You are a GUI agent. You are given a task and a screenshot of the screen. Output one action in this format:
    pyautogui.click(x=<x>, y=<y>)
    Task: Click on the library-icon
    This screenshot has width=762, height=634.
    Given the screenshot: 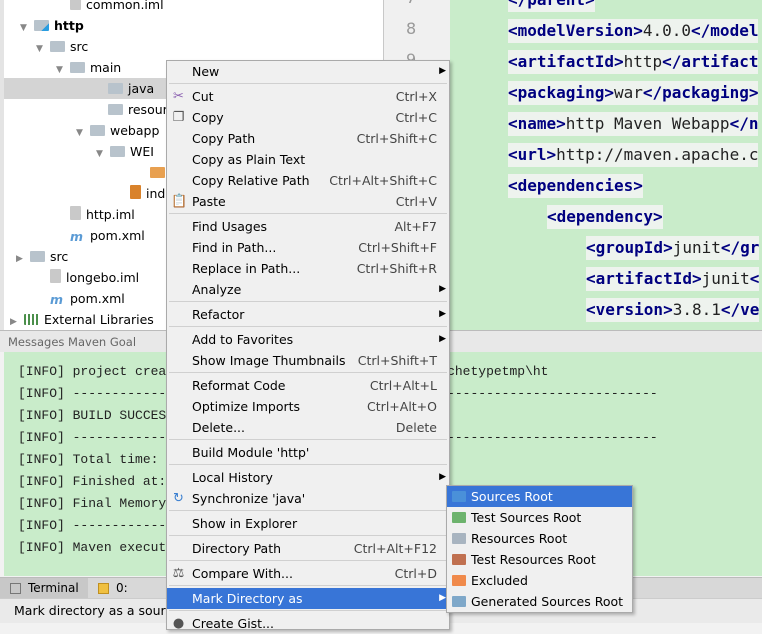 What is the action you would take?
    pyautogui.click(x=31, y=319)
    